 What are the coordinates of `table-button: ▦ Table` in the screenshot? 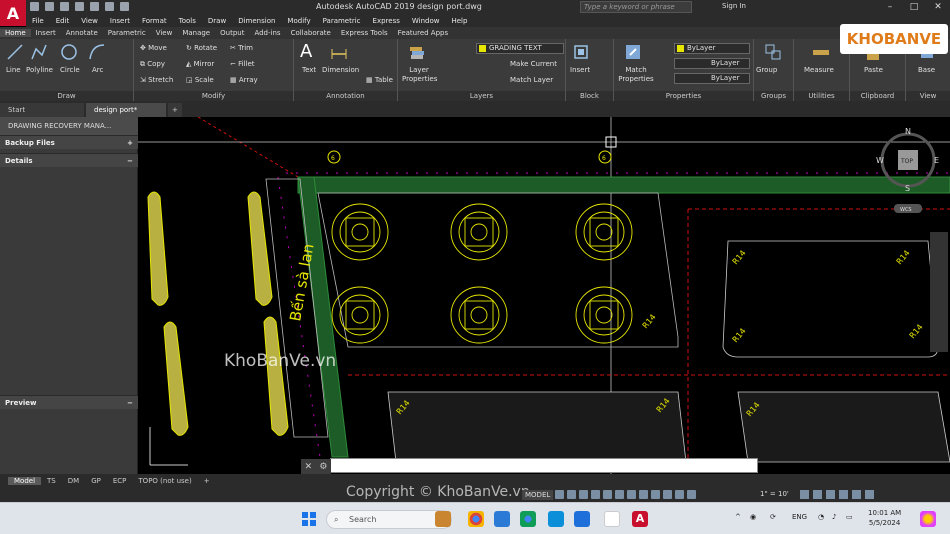 It's located at (379, 80).